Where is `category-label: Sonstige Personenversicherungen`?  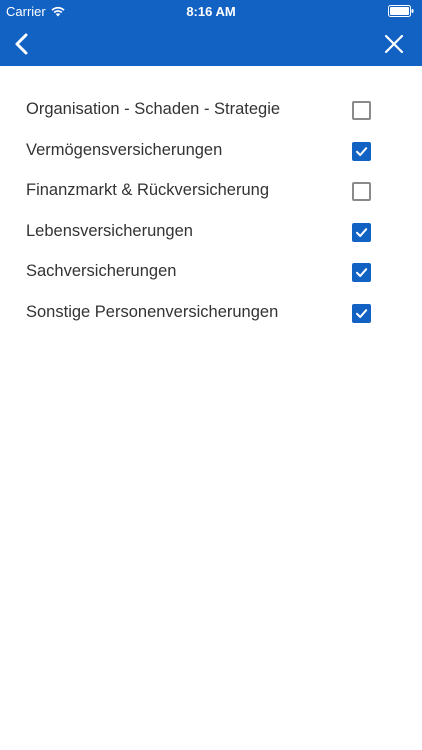 category-label: Sonstige Personenversicherungen is located at coordinates (152, 311).